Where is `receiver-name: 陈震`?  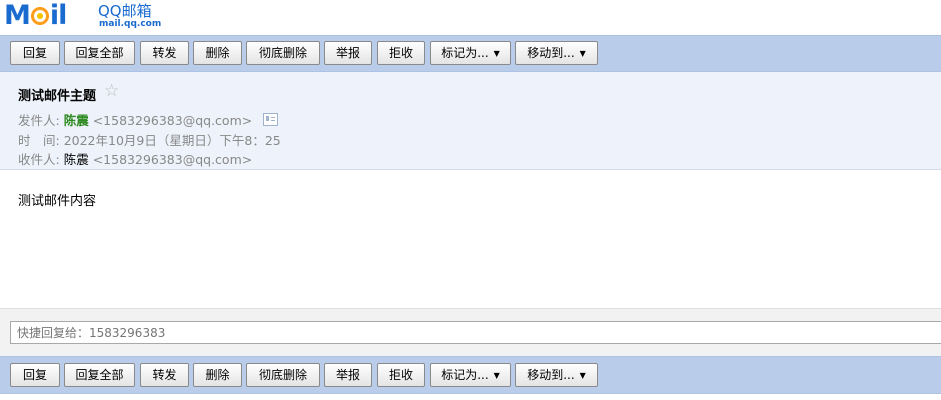
receiver-name: 陈震 is located at coordinates (76, 159).